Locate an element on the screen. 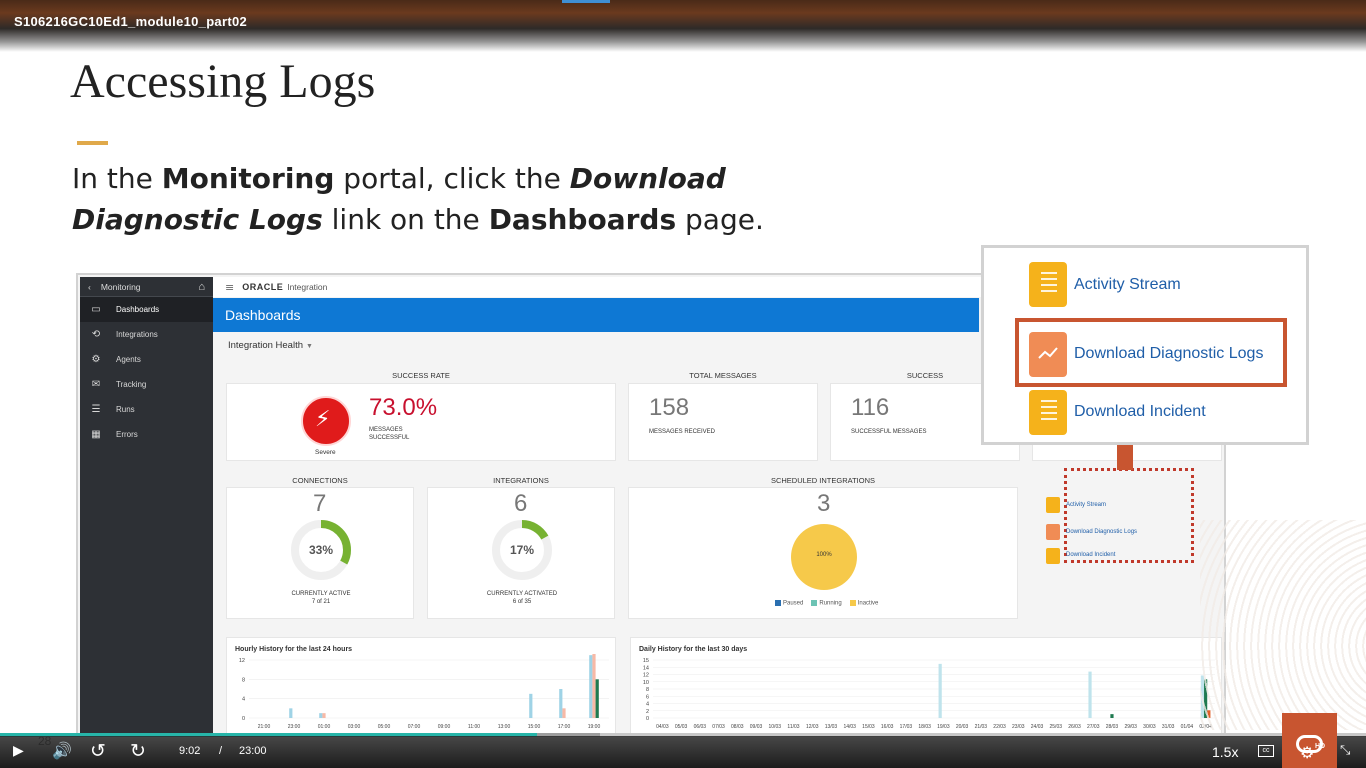 This screenshot has width=1366, height=768. x-tick-label: 09:00 is located at coordinates (444, 727).